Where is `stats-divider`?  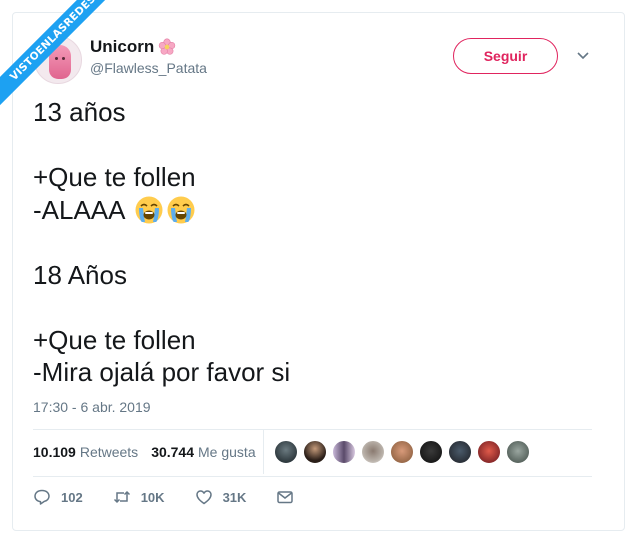
stats-divider is located at coordinates (263, 452).